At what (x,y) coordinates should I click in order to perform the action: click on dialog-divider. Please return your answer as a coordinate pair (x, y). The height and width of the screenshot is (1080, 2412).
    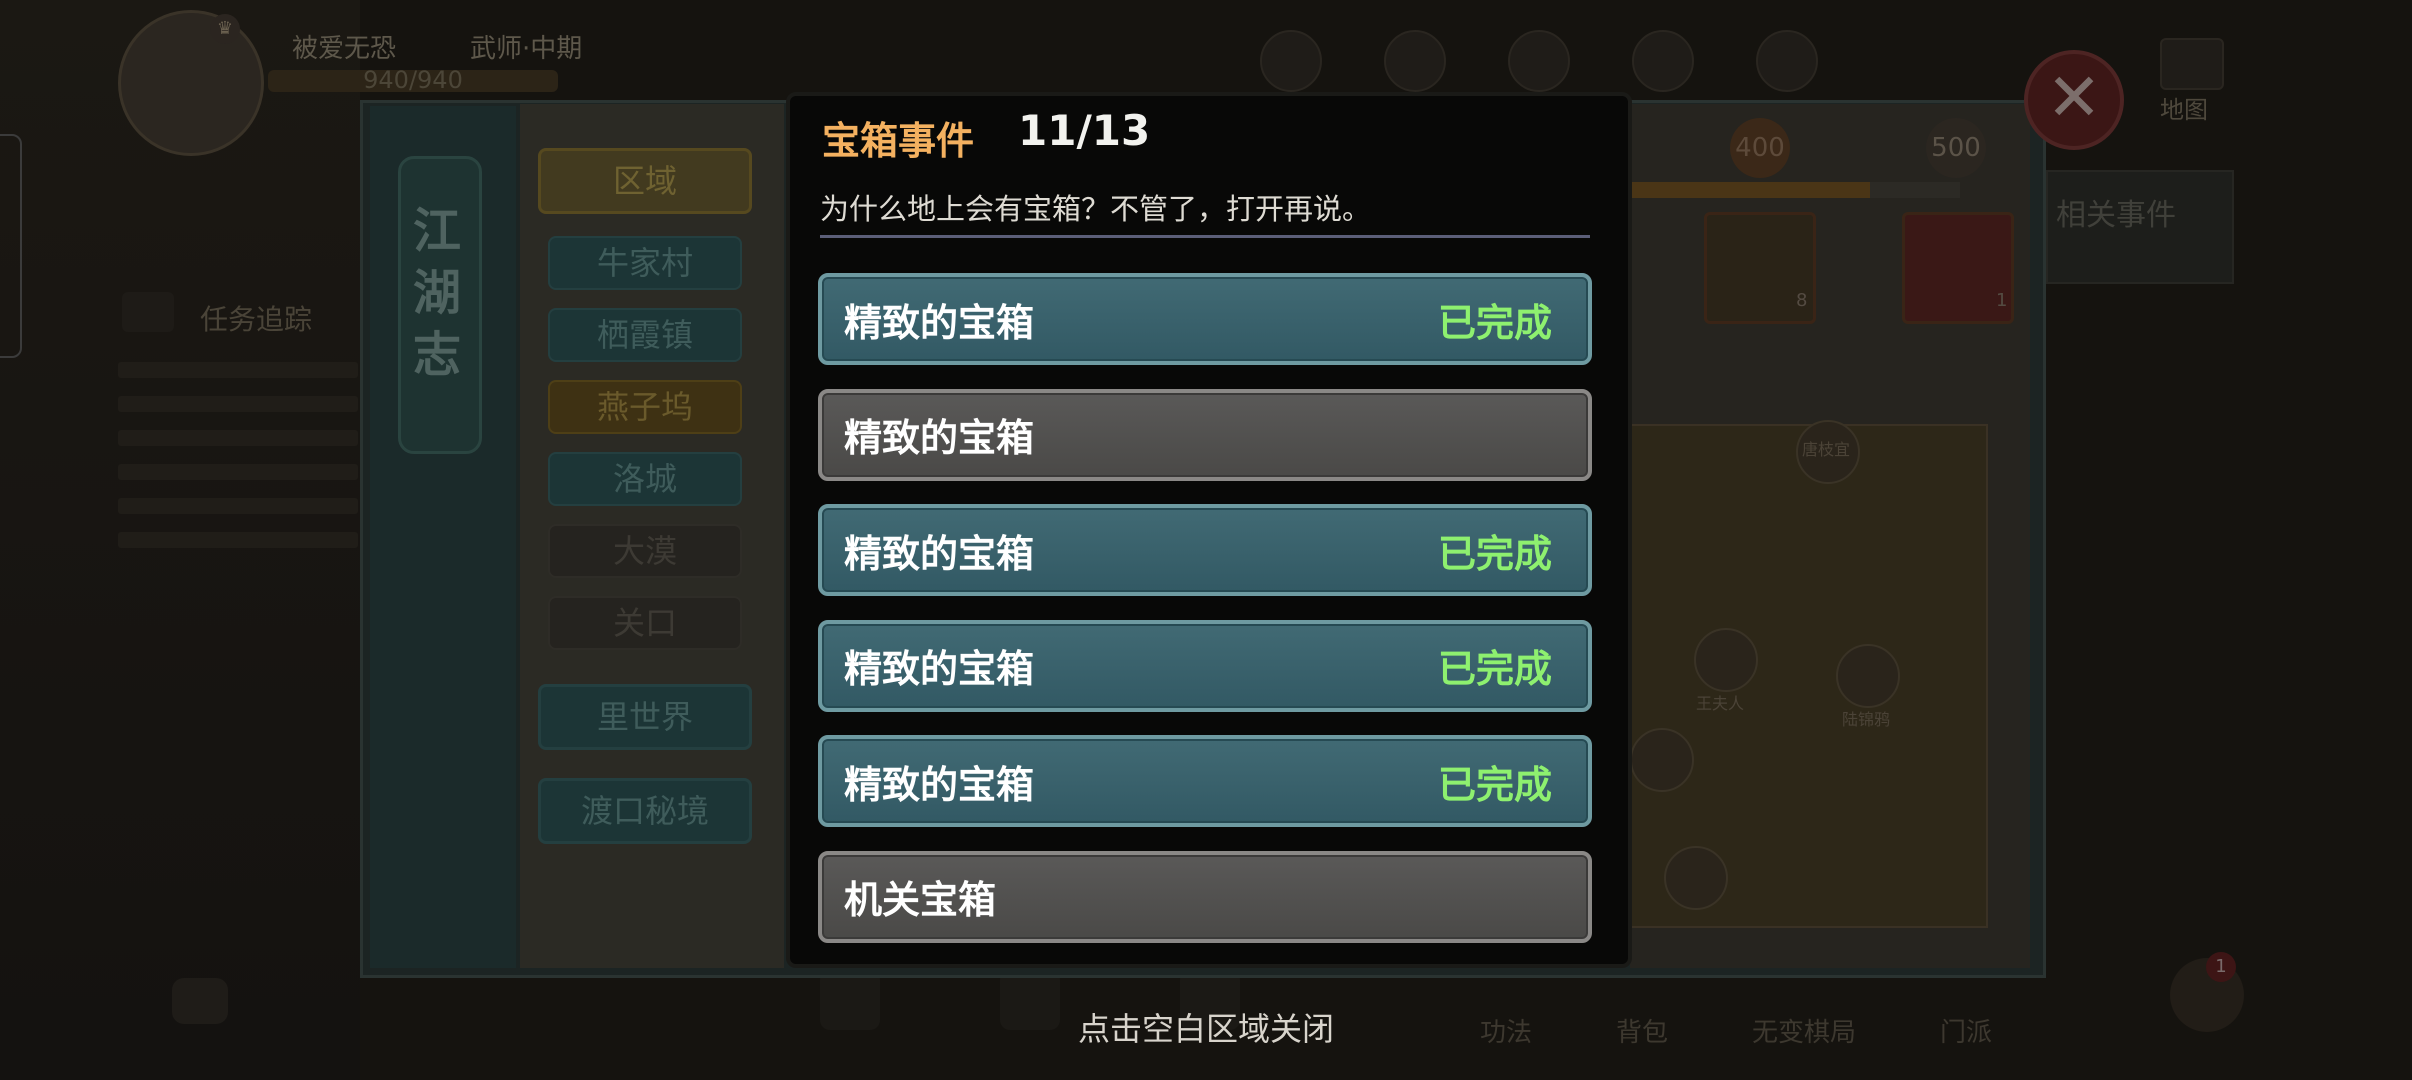
    Looking at the image, I should click on (1205, 236).